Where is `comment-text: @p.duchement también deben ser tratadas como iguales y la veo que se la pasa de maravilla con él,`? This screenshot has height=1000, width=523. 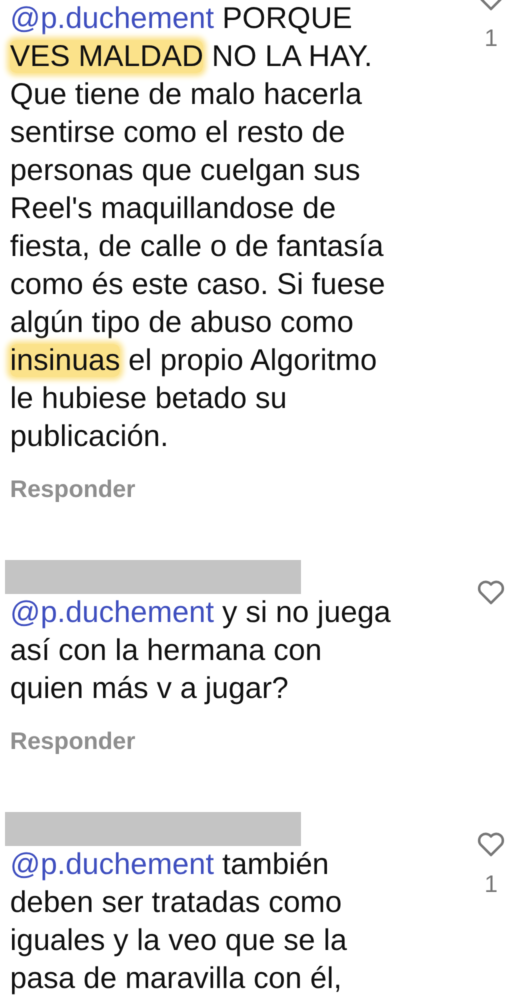
comment-text: @p.duchement también deben ser tratadas como iguales y la veo que se la pasa de maravilla con él, is located at coordinates (178, 922).